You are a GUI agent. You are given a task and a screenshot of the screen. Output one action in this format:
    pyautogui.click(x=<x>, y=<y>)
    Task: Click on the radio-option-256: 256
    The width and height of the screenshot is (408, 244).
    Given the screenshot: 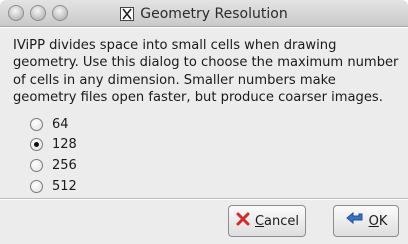 What is the action you would take?
    pyautogui.click(x=53, y=165)
    